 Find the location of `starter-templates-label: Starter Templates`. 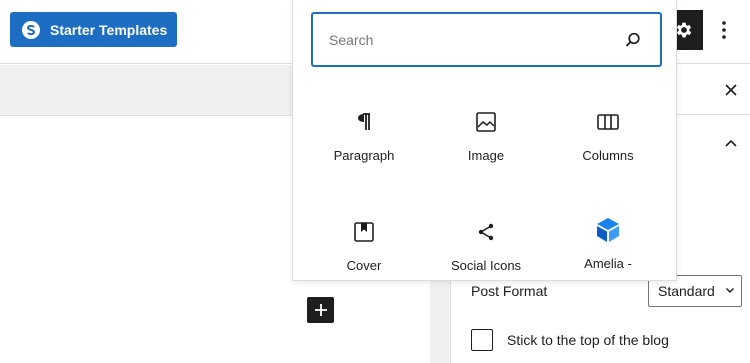

starter-templates-label: Starter Templates is located at coordinates (109, 29).